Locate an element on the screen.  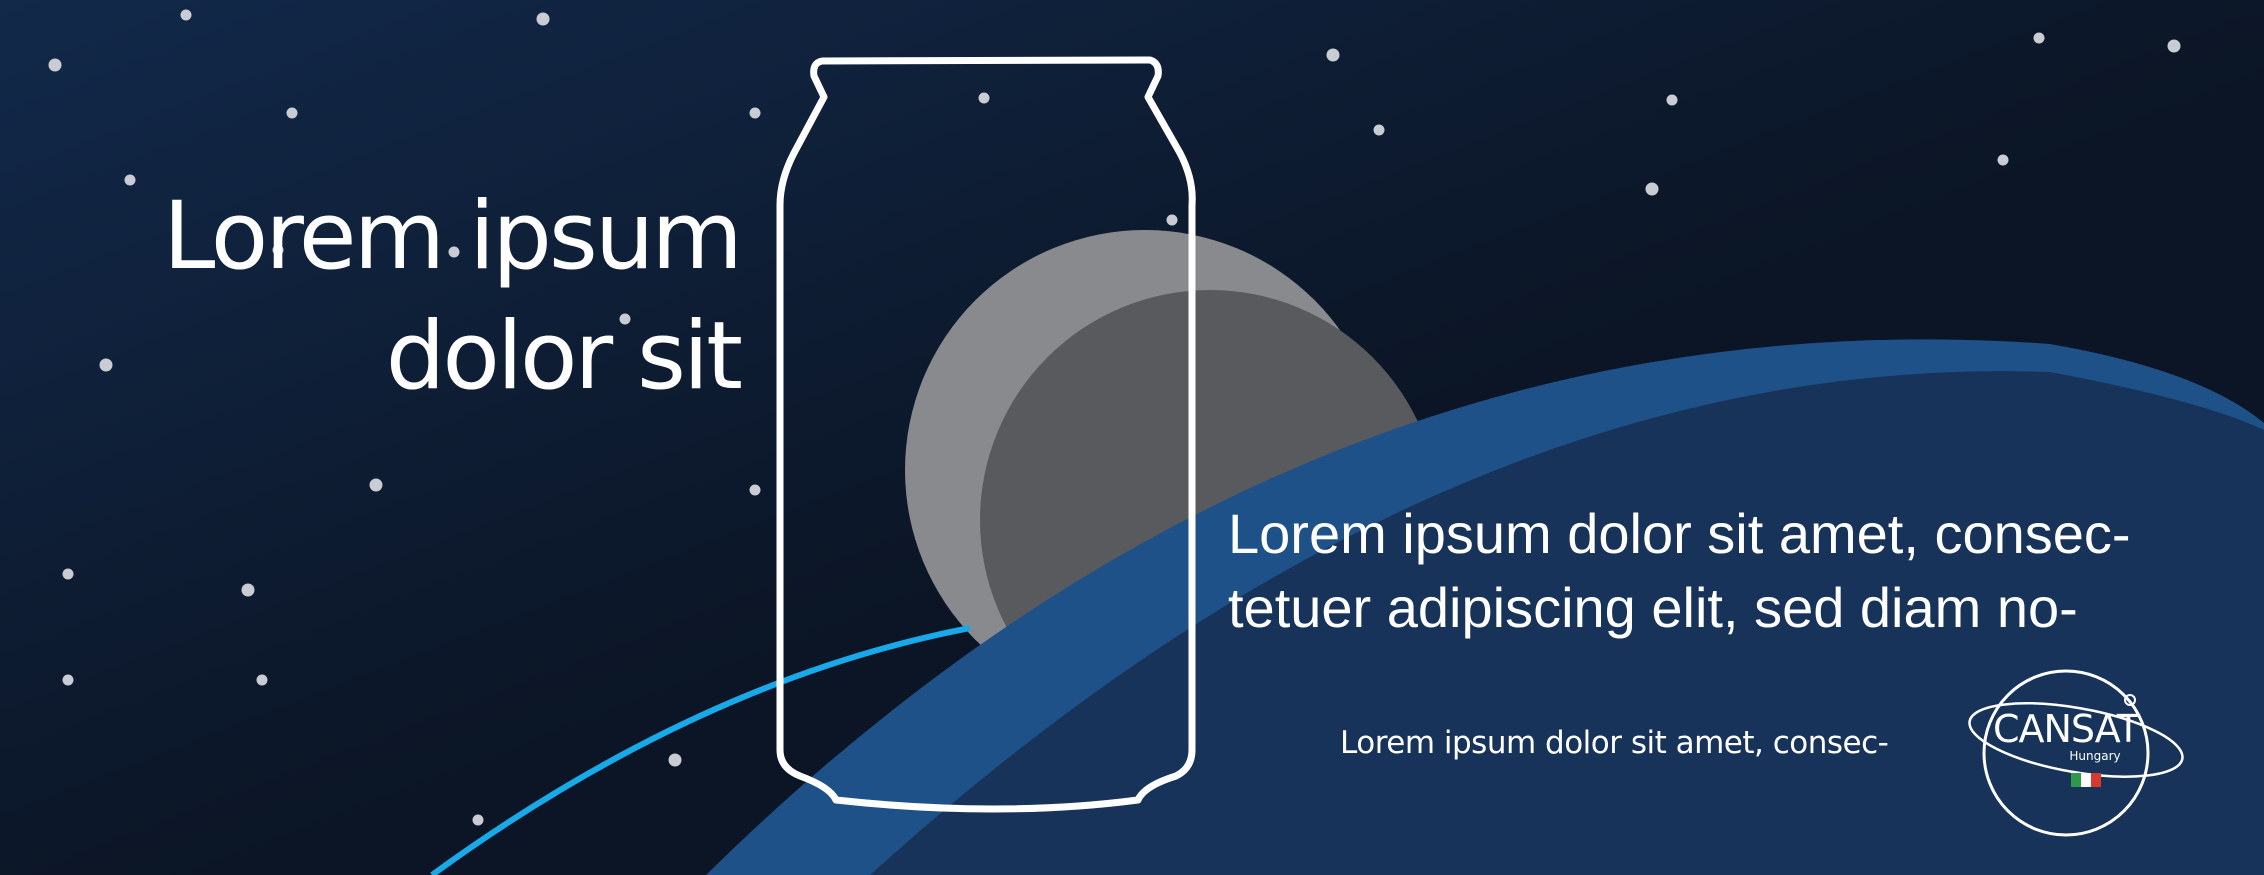
cansat-logo: CANSAT Hungary is located at coordinates (2065, 737).